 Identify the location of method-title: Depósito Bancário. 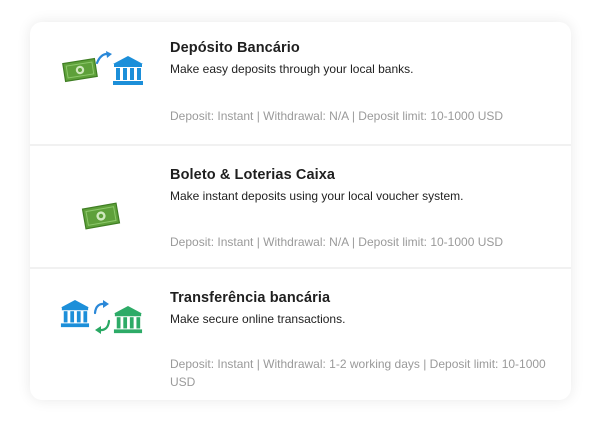
(235, 48).